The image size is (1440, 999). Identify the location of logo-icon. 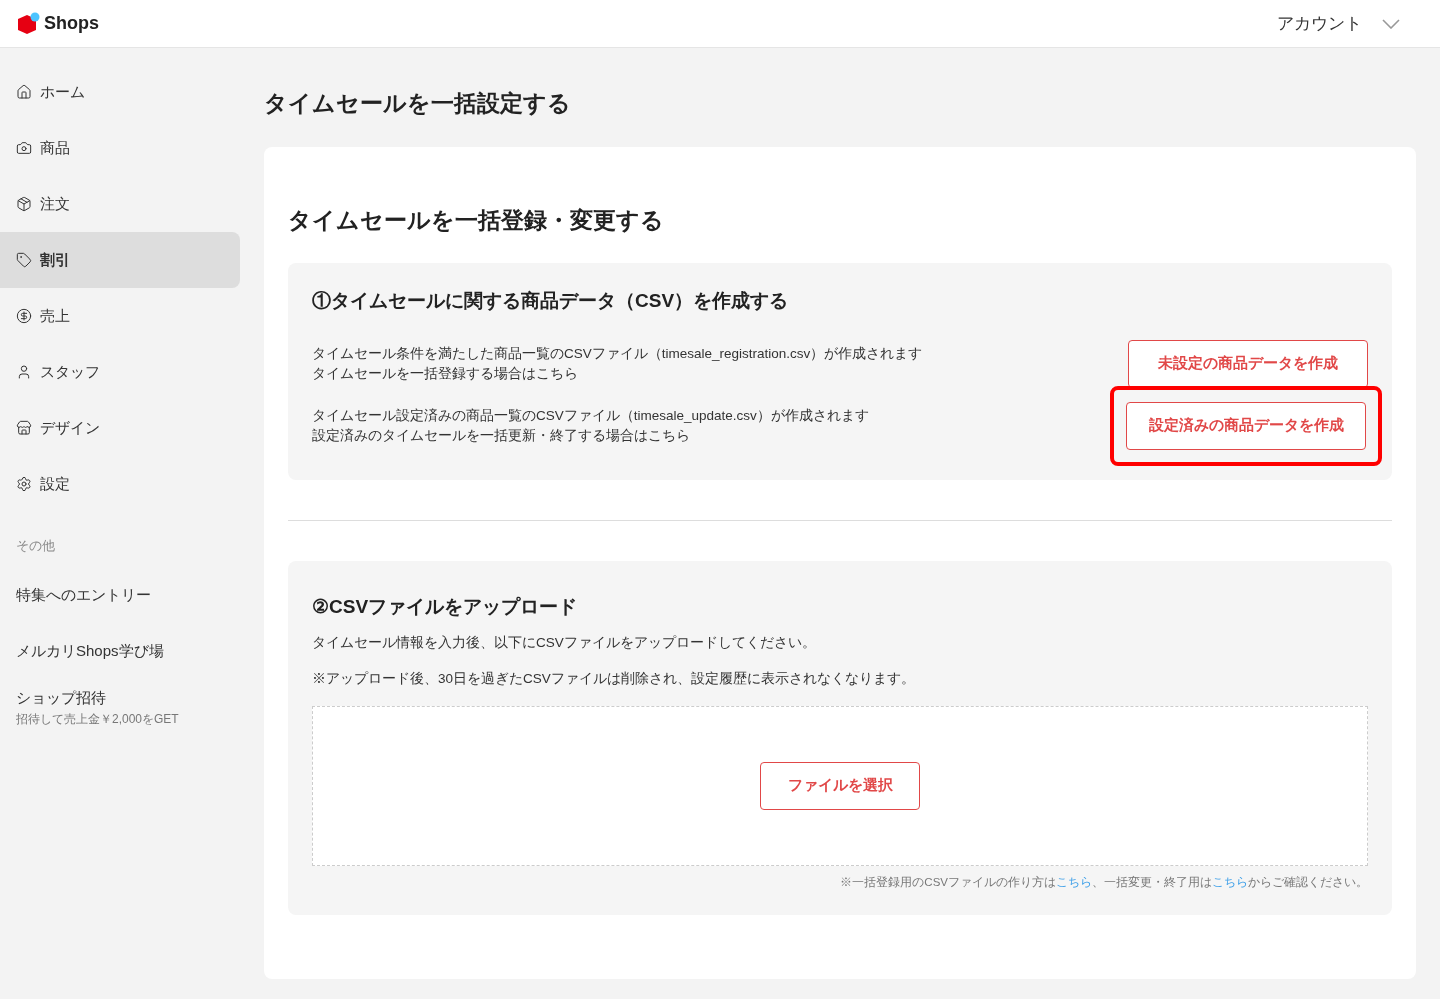
(28, 23).